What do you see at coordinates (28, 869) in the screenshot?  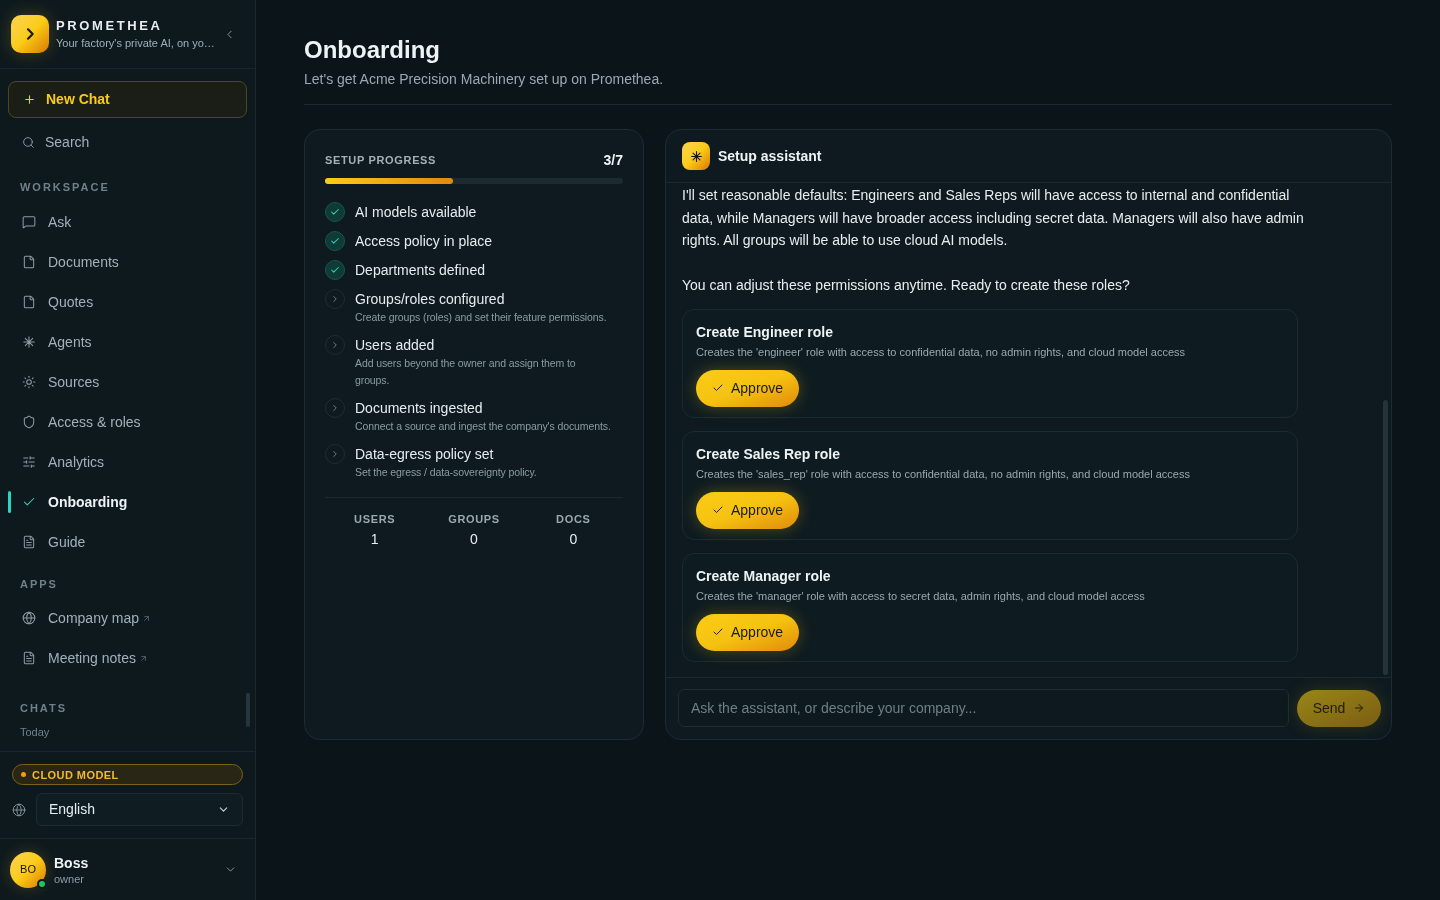 I see `avatar: BO` at bounding box center [28, 869].